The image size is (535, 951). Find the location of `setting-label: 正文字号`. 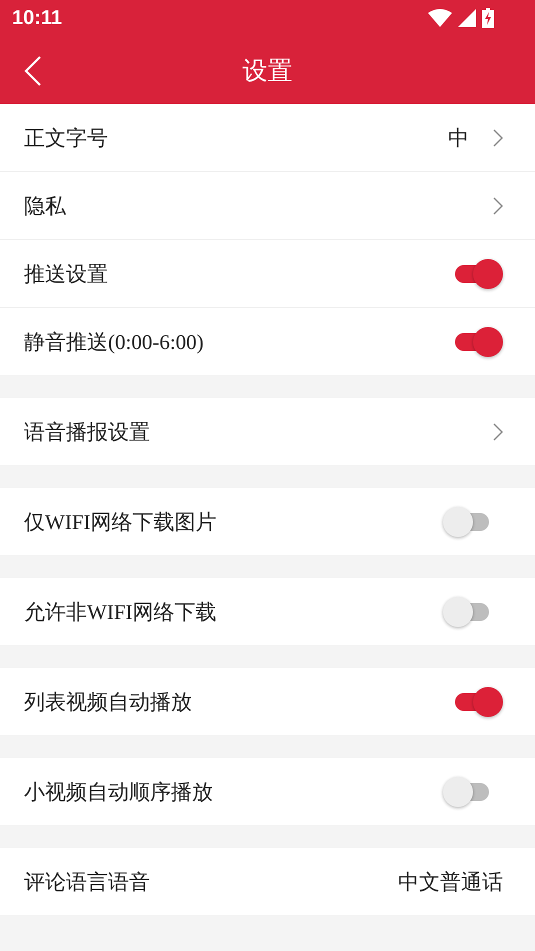

setting-label: 正文字号 is located at coordinates (66, 138).